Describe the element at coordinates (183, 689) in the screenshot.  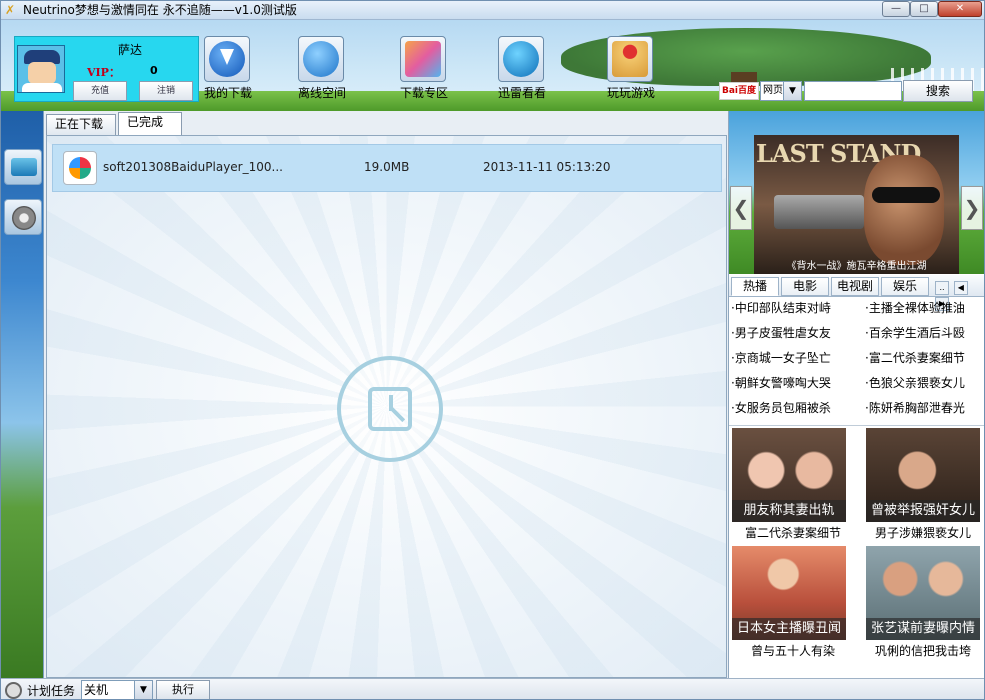
I see `execute-button: 执行` at that location.